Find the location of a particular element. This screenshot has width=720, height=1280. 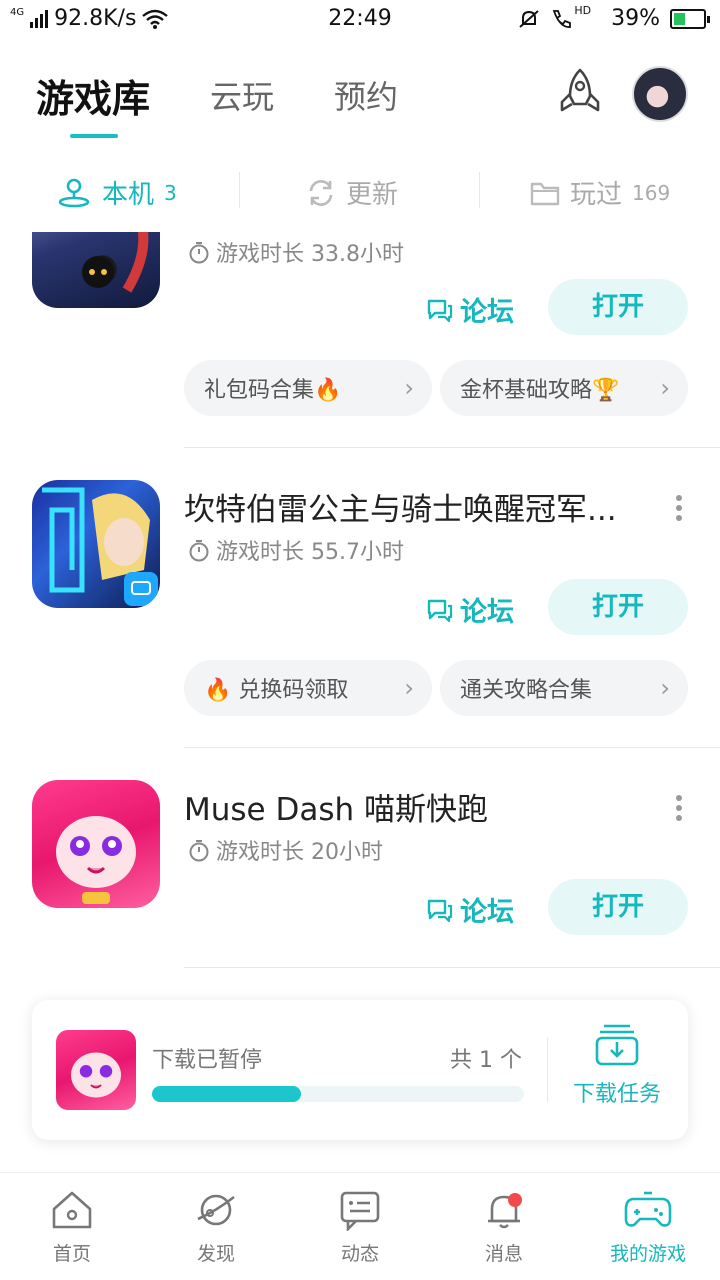

play-duration: 游戏时长 33.8小时 is located at coordinates (296, 252).